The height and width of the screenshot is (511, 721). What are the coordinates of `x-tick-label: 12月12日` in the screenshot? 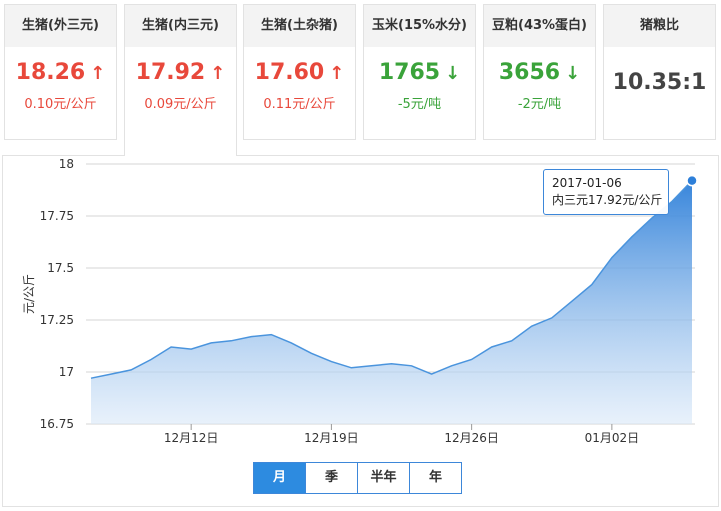 It's located at (191, 438).